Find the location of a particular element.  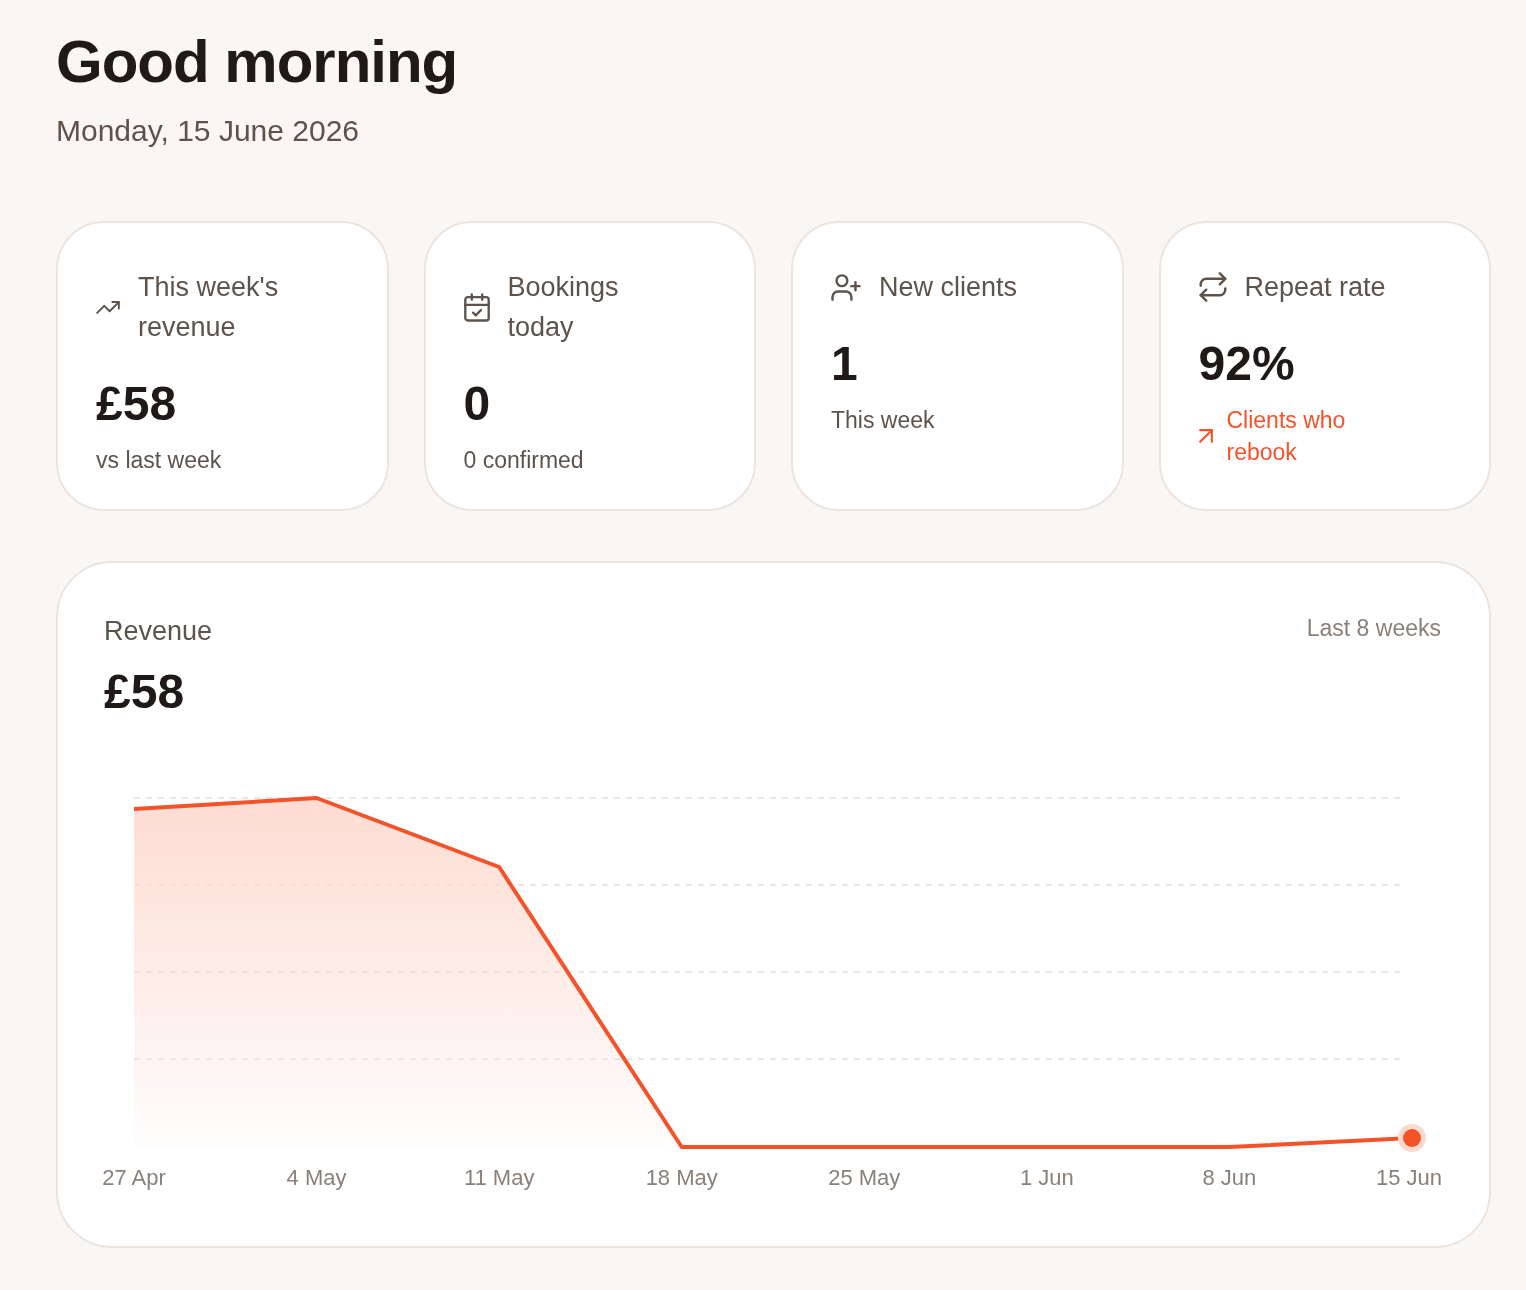

calendar-check-icon is located at coordinates (476, 307).